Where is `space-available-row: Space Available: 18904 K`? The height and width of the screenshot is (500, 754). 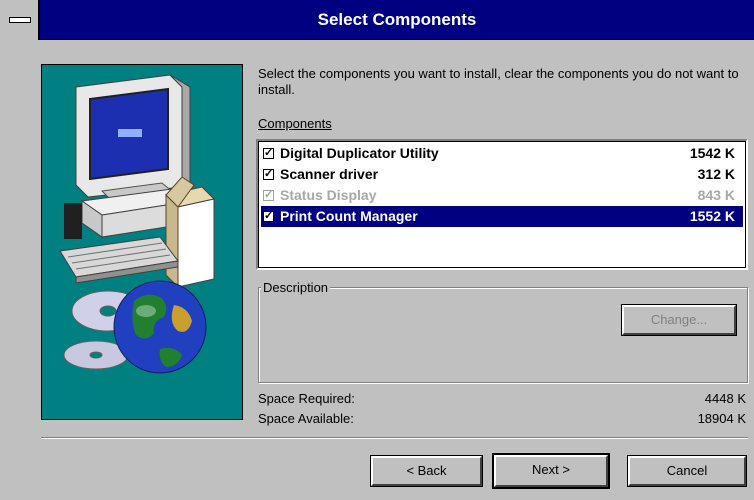 space-available-row: Space Available: 18904 K is located at coordinates (503, 418).